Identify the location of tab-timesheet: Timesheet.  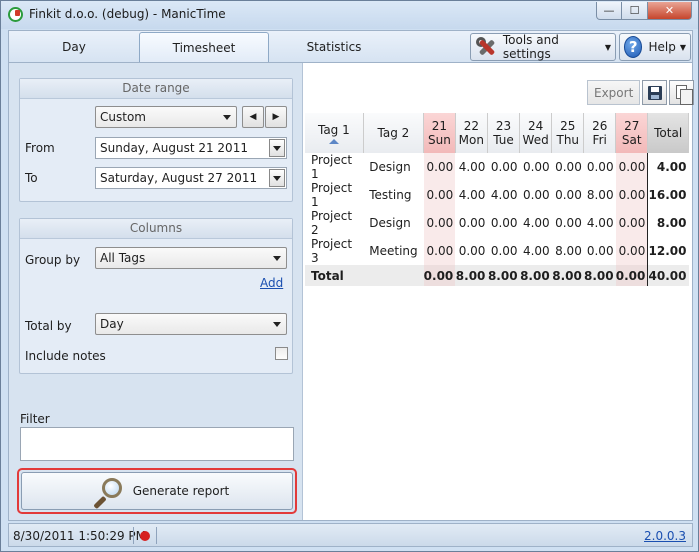
(204, 47).